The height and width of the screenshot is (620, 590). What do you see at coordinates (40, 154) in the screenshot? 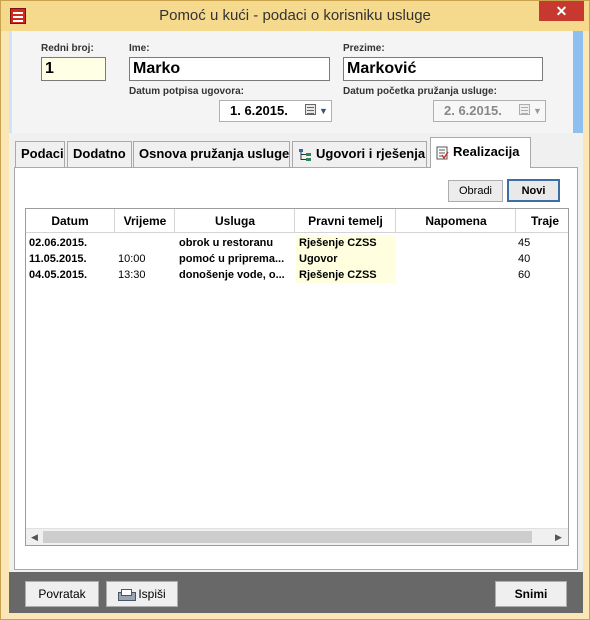
I see `tab-podaci: Podaci` at bounding box center [40, 154].